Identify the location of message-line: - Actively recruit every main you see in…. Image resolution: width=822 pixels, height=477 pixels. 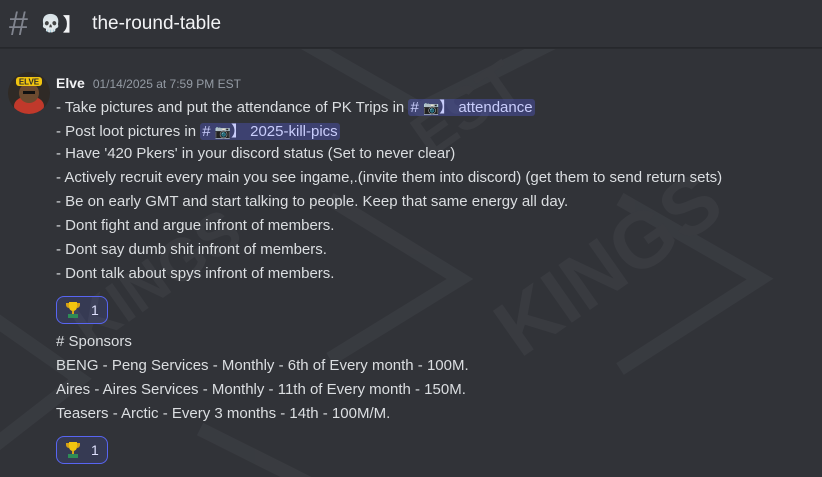
(389, 177).